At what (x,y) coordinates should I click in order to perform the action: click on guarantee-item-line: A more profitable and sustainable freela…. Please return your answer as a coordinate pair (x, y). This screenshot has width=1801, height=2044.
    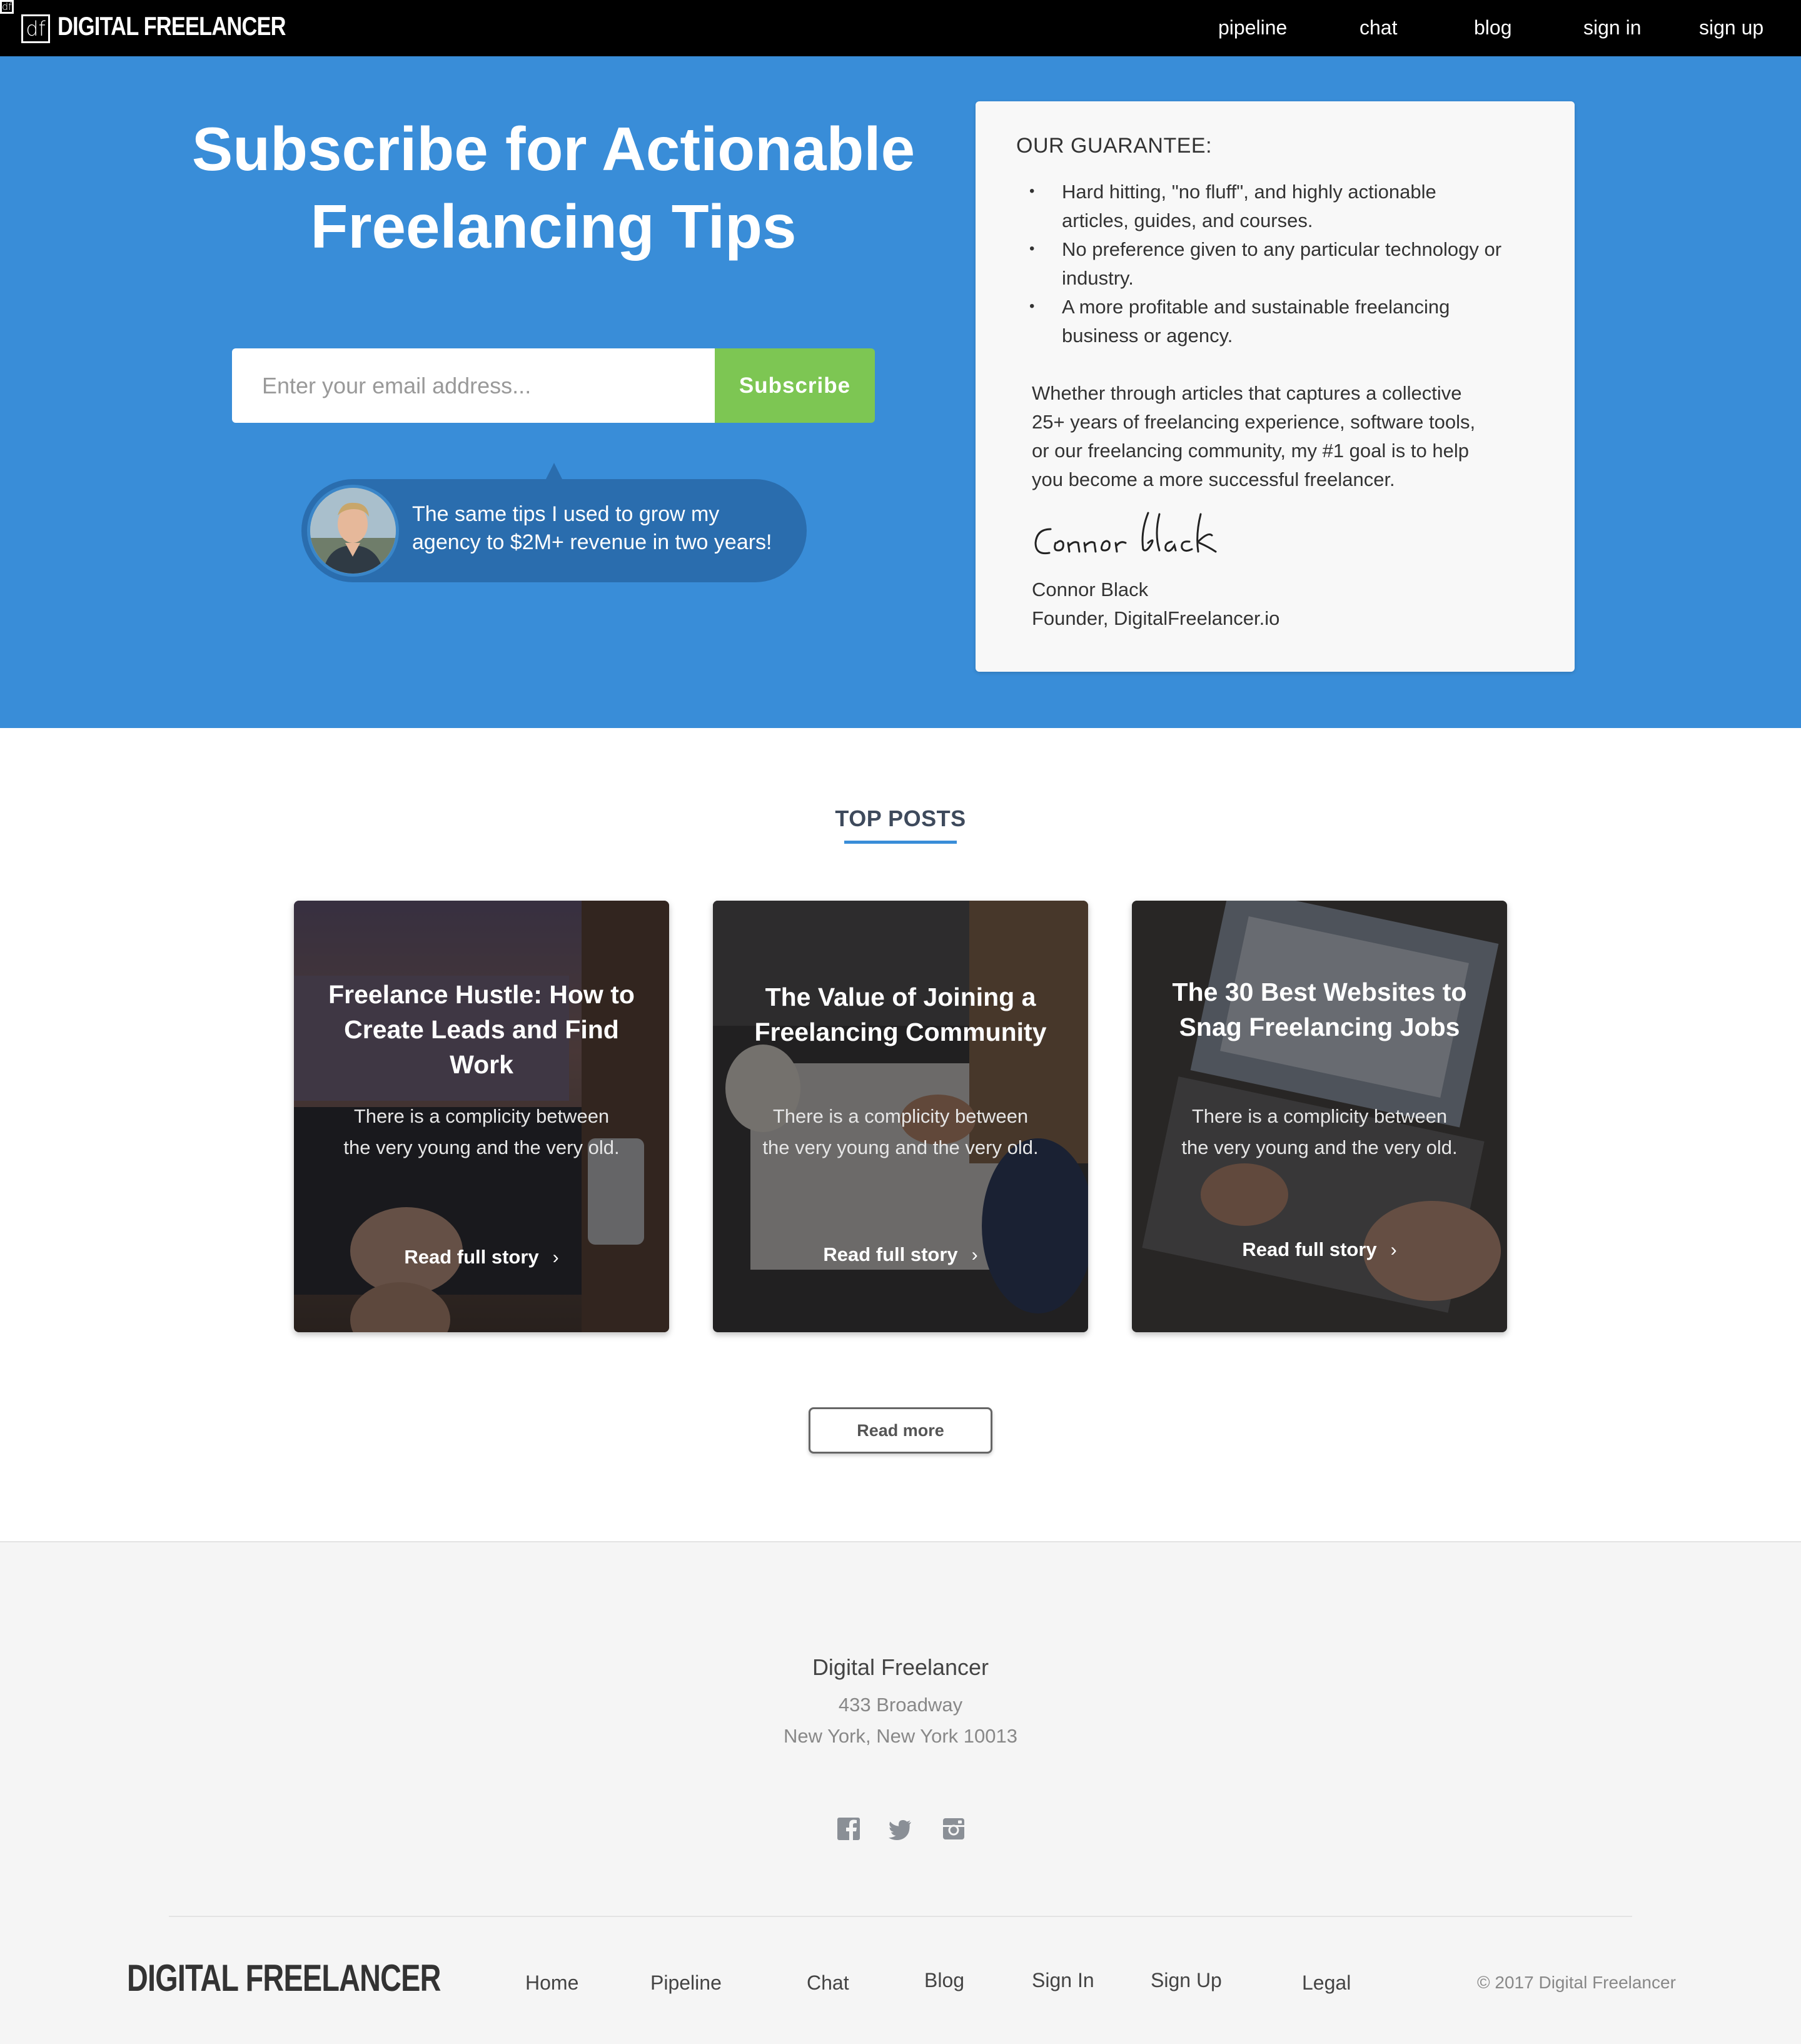
    Looking at the image, I should click on (1256, 307).